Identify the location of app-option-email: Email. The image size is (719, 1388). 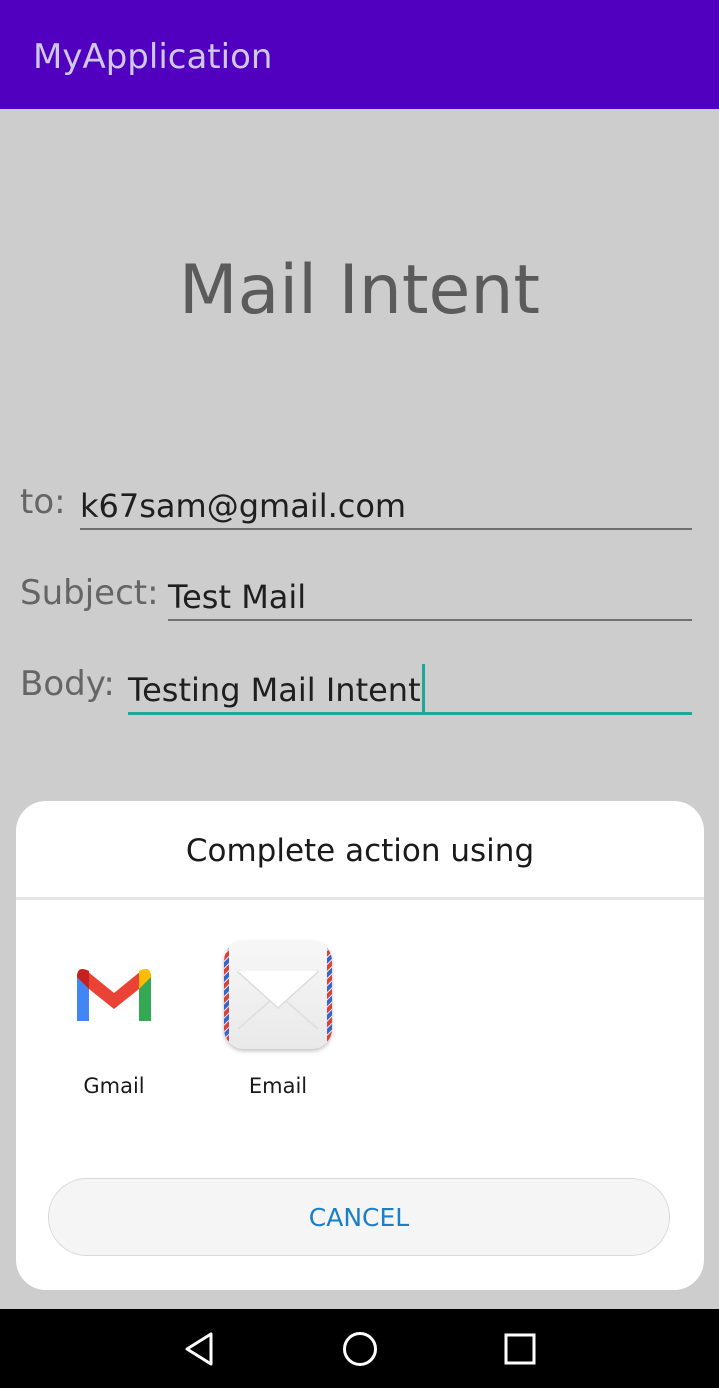
(278, 1020).